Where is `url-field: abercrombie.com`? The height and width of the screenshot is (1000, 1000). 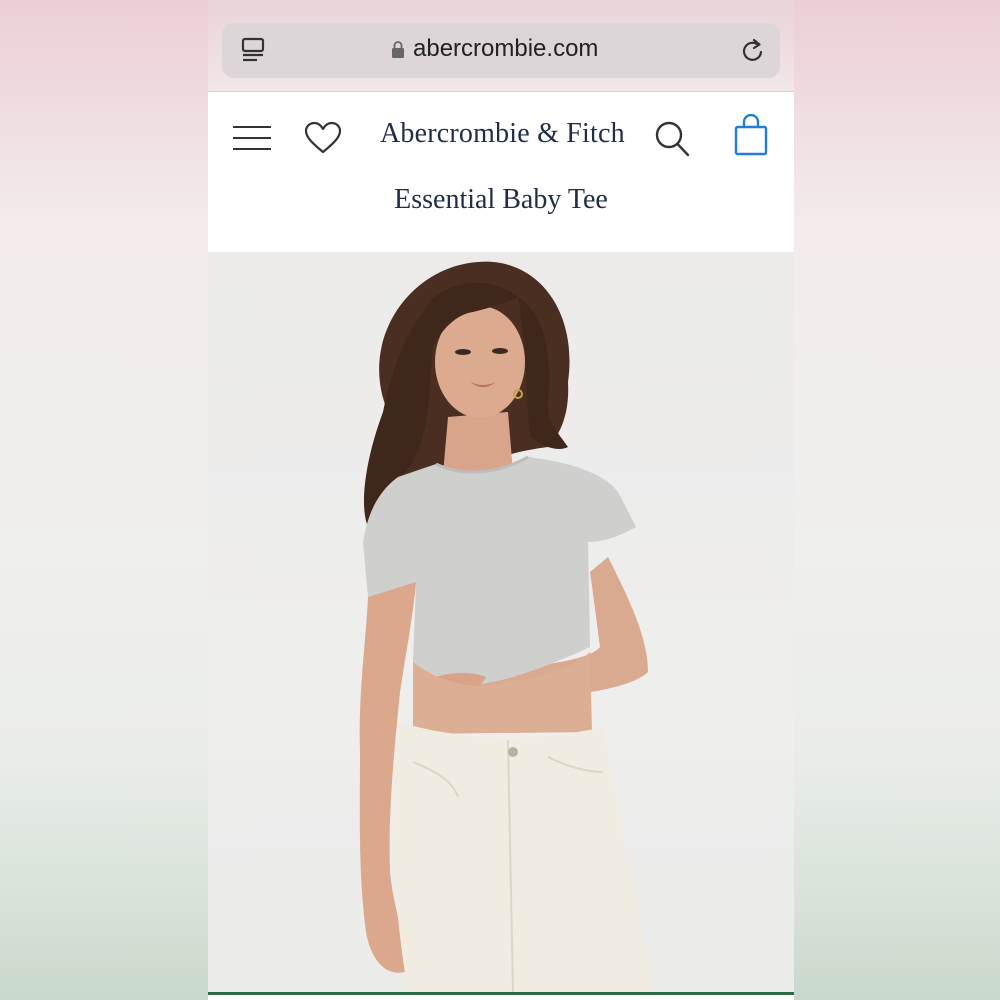 url-field: abercrombie.com is located at coordinates (501, 50).